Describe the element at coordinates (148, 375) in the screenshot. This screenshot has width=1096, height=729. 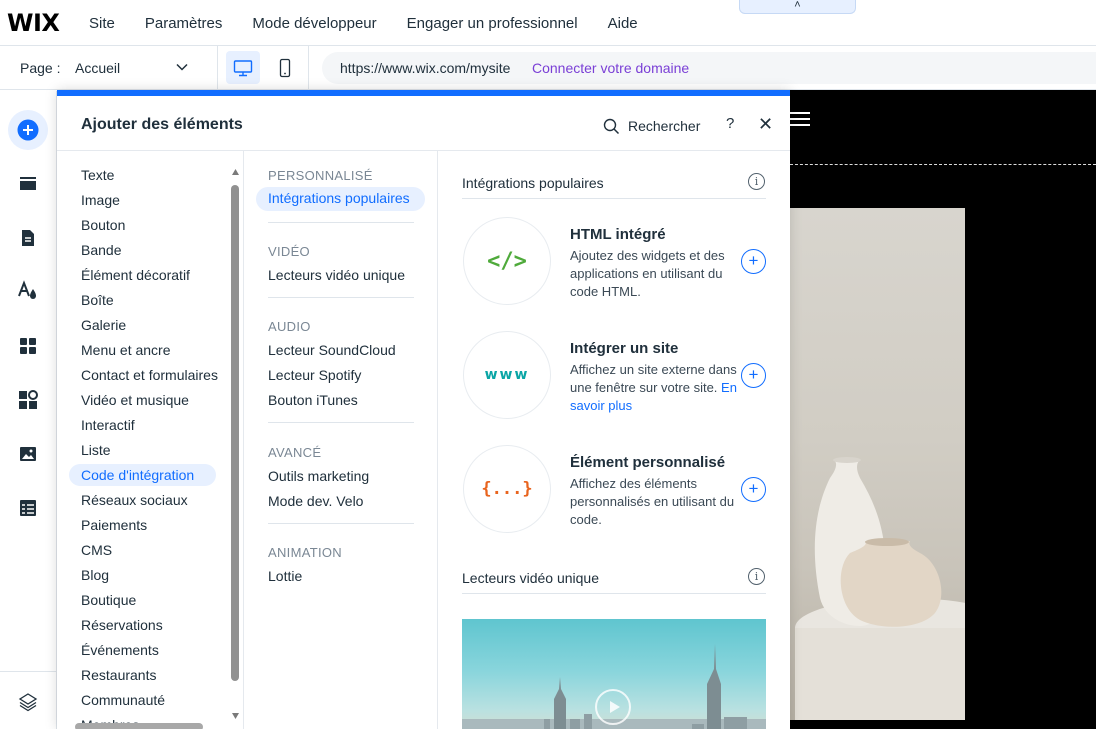
I see `category-item: Contact et formulaires` at that location.